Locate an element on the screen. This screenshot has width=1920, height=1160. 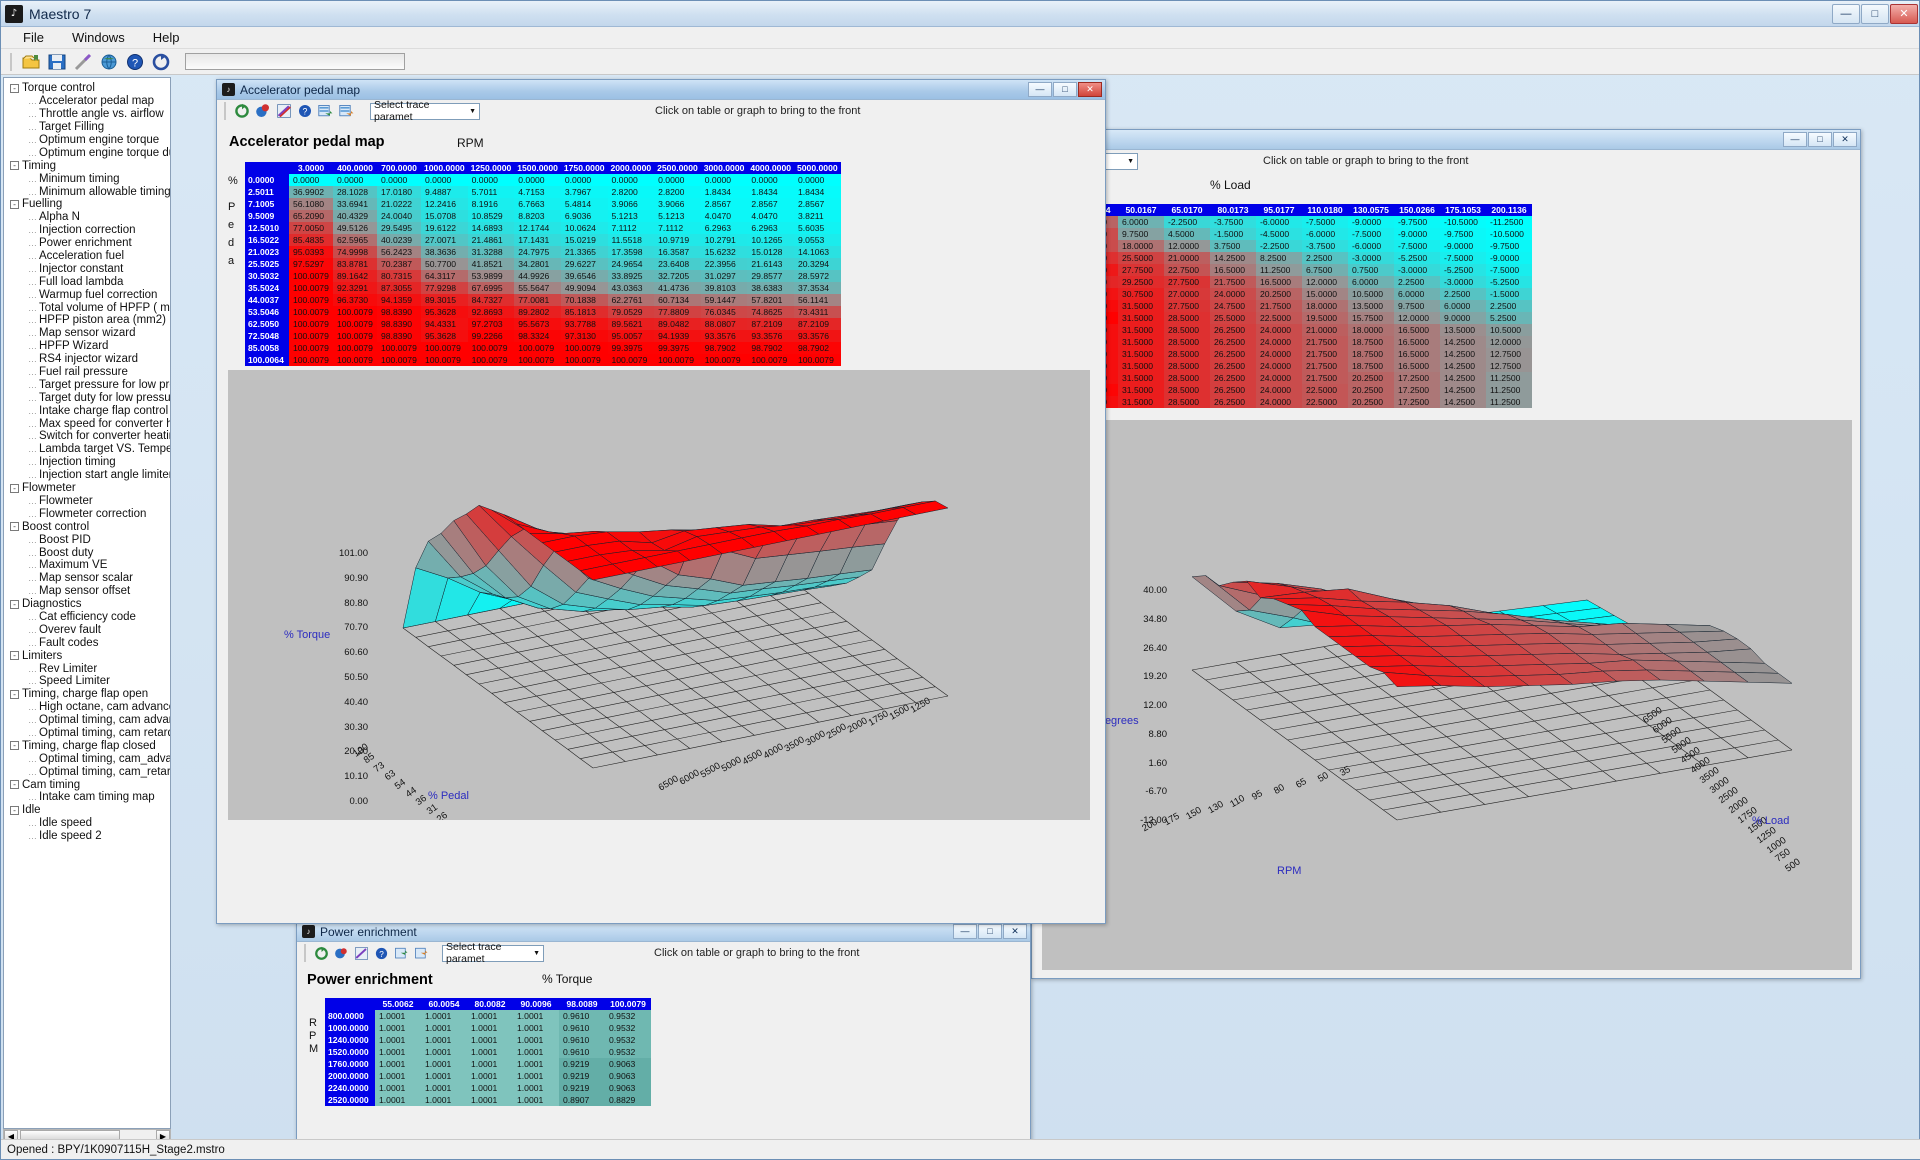
table-cell: 49.5126 is located at coordinates (355, 228).